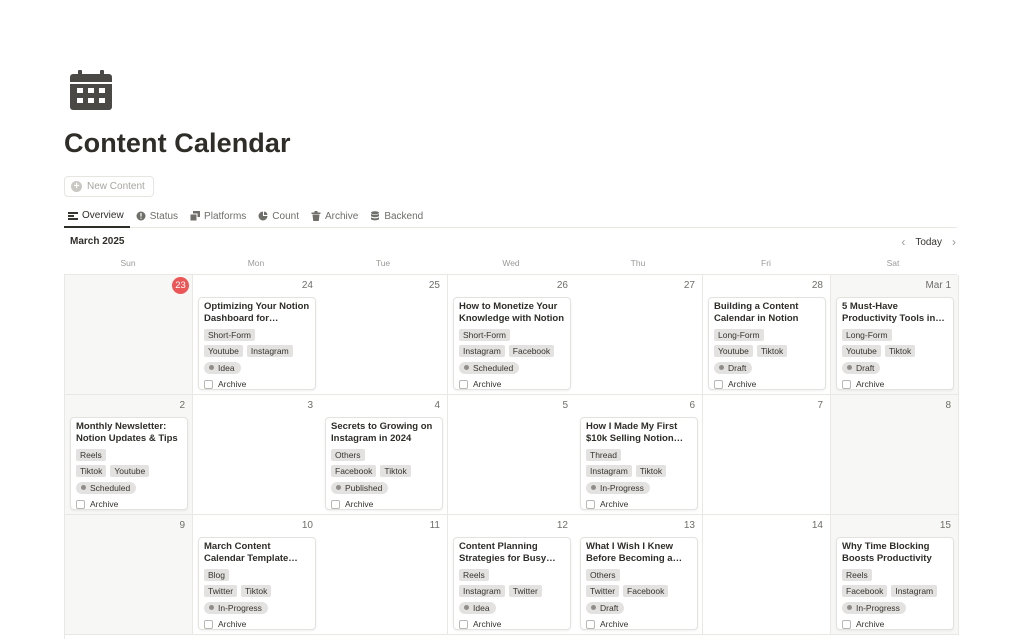  Describe the element at coordinates (129, 335) in the screenshot. I see `calendar-day-cell: 23` at that location.